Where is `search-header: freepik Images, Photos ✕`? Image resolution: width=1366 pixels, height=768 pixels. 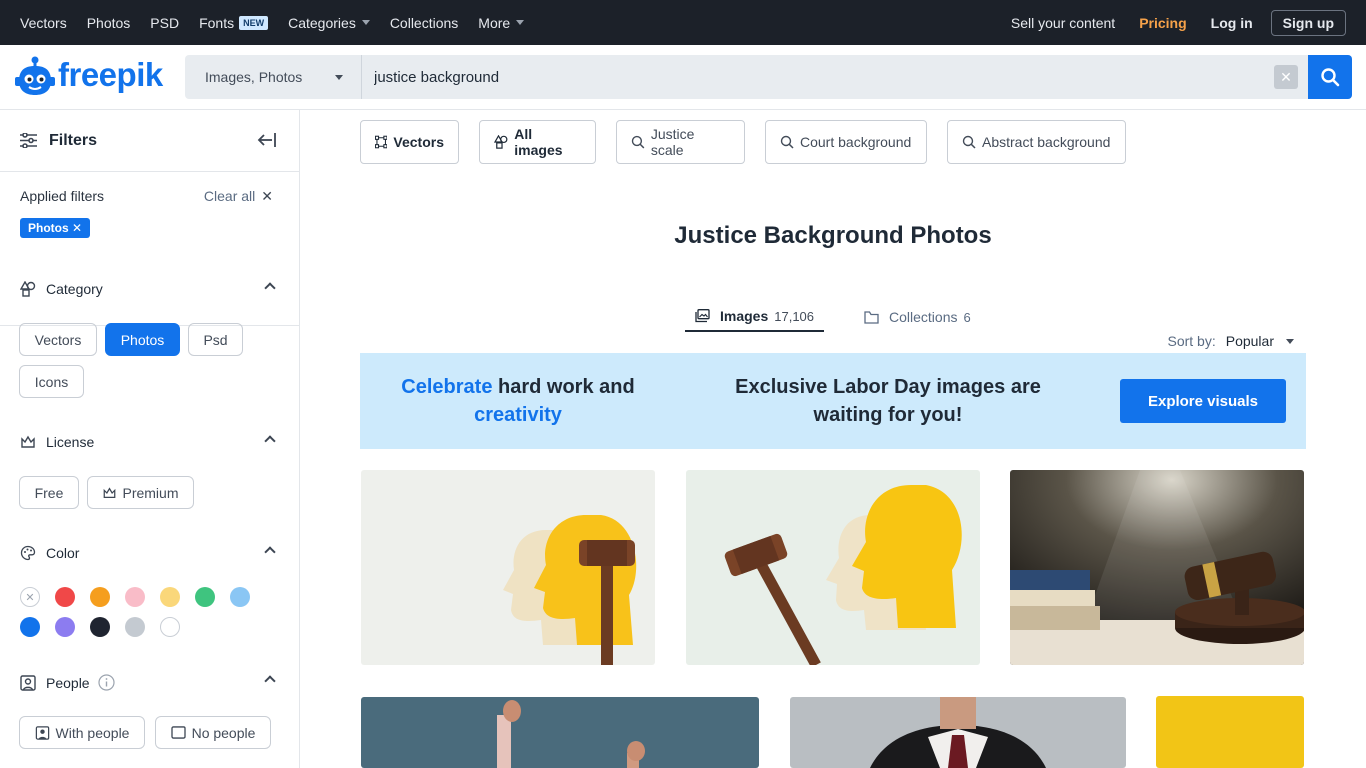
search-header: freepik Images, Photos ✕ is located at coordinates (683, 77).